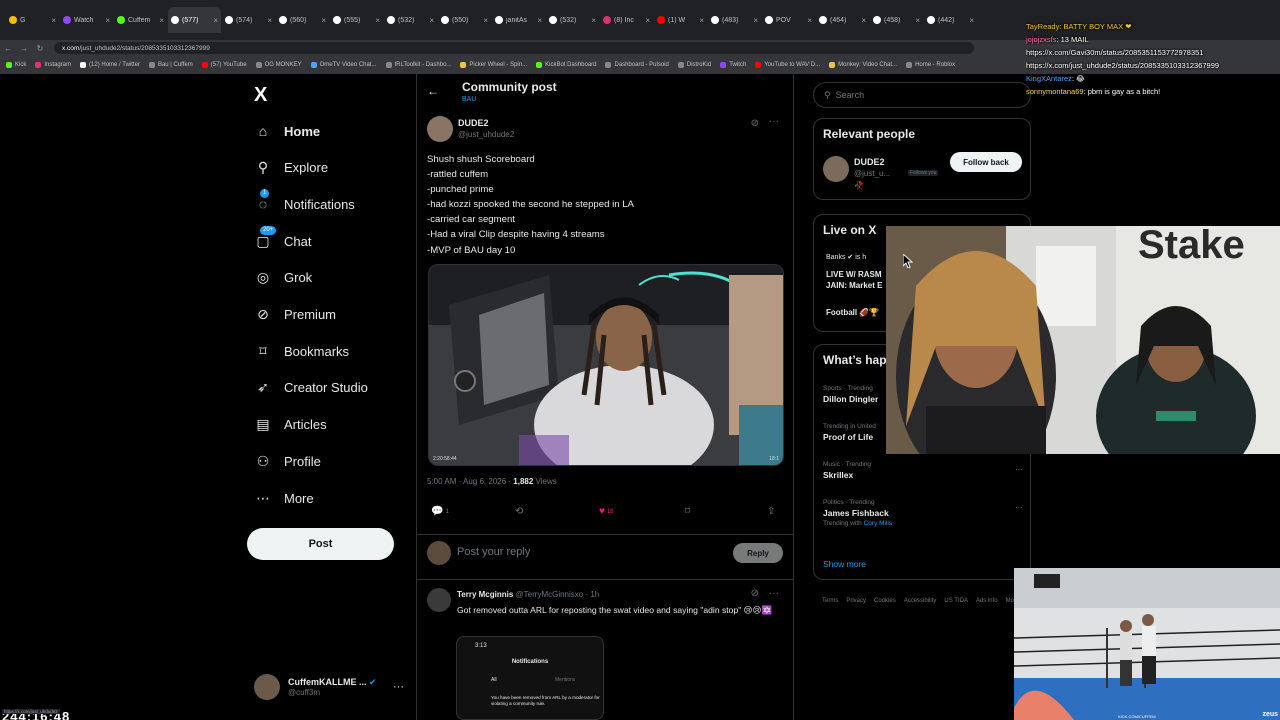 This screenshot has width=1280, height=720. Describe the element at coordinates (248, 20) in the screenshot. I see `browser-tab: (574) ×` at that location.